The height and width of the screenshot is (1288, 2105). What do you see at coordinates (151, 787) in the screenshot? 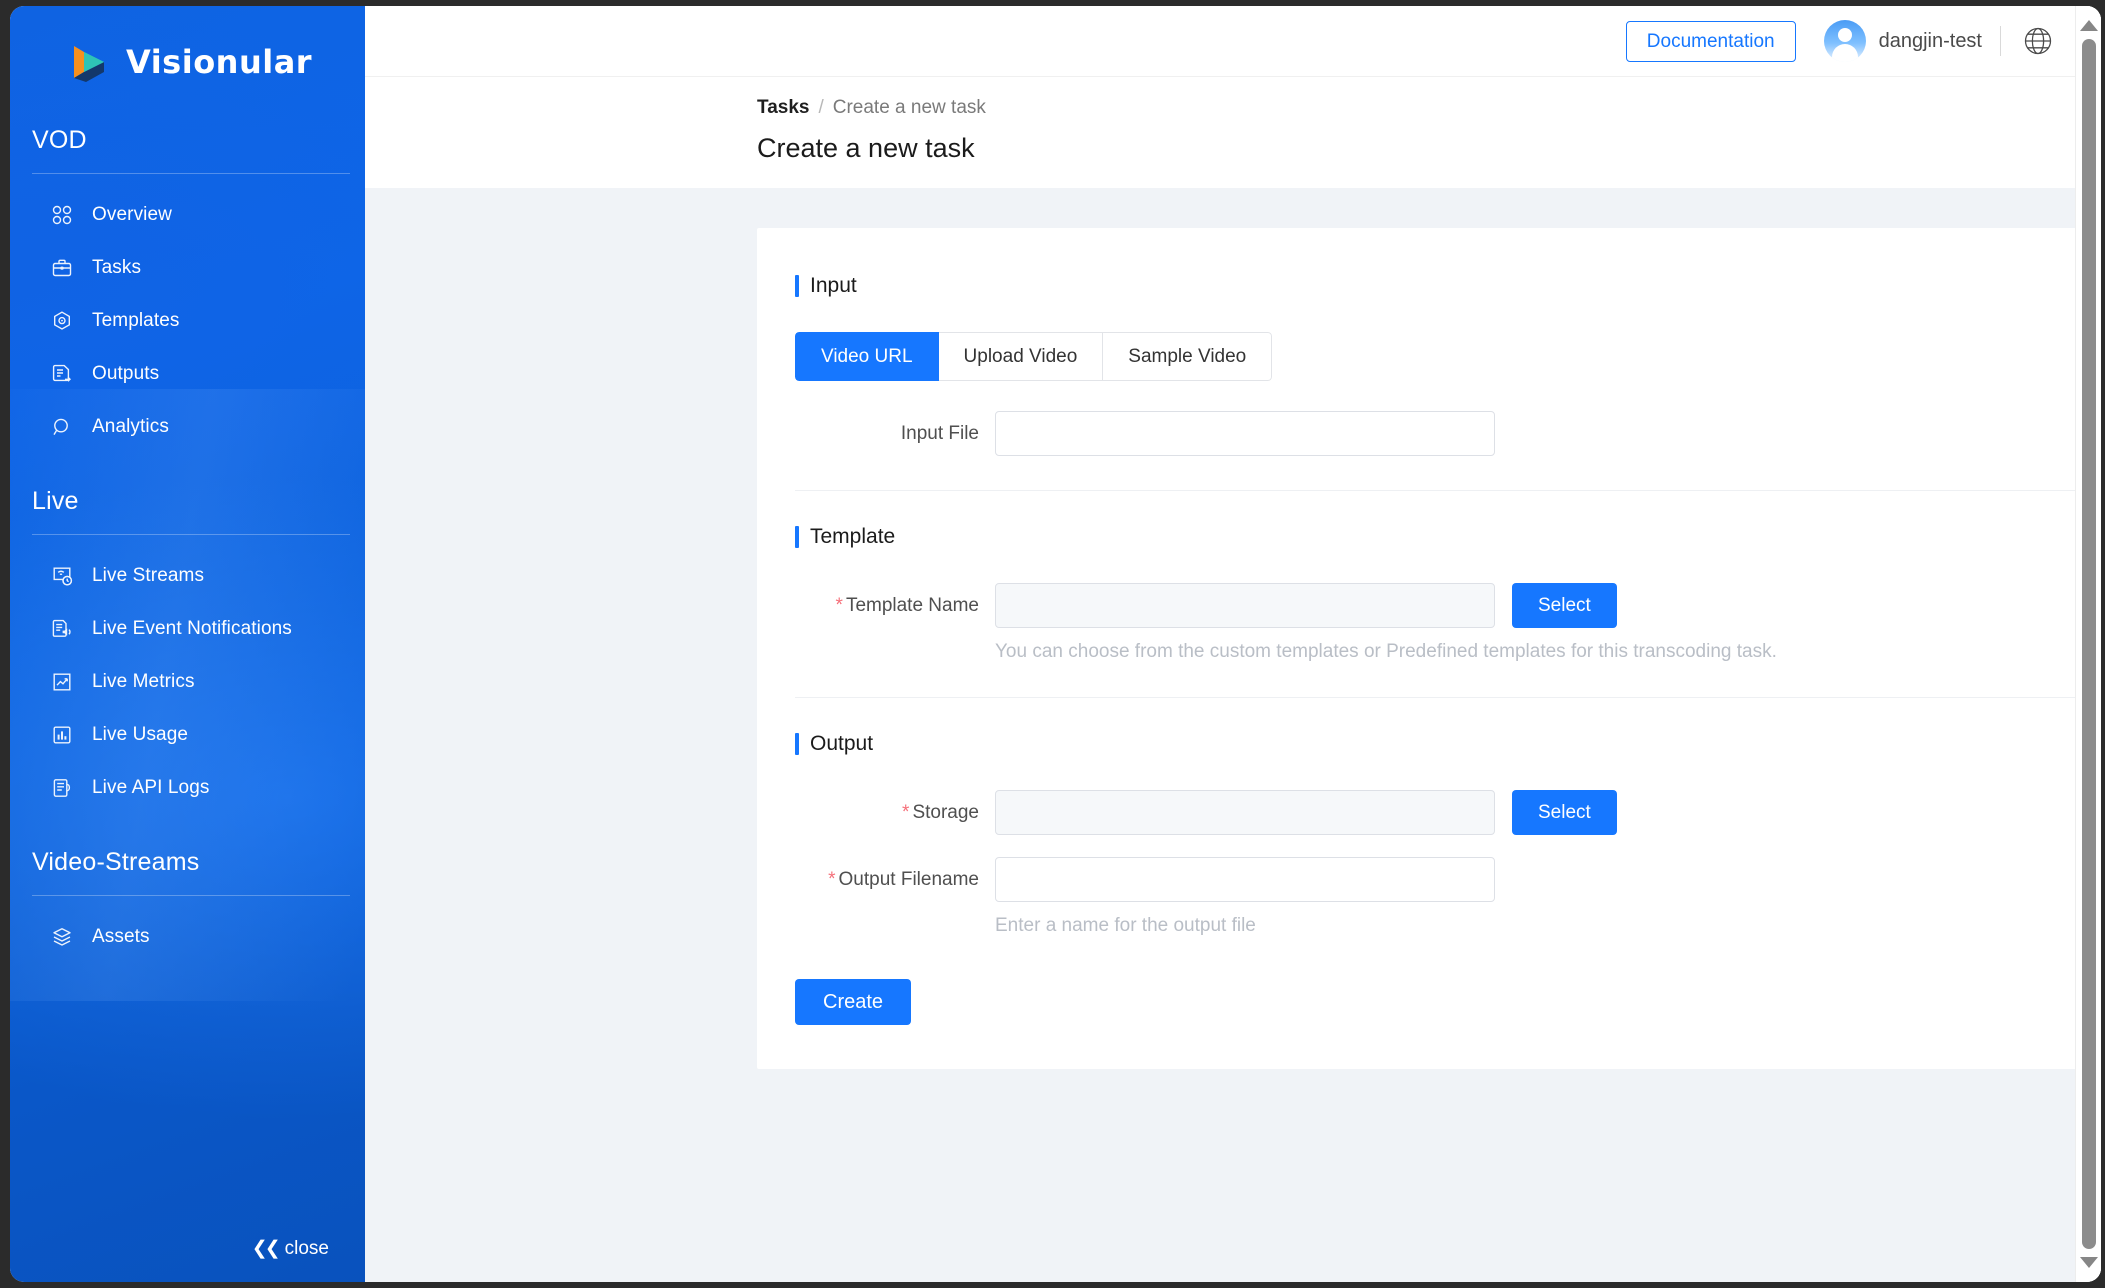
I see `sidebar-item-label: Live API Logs` at bounding box center [151, 787].